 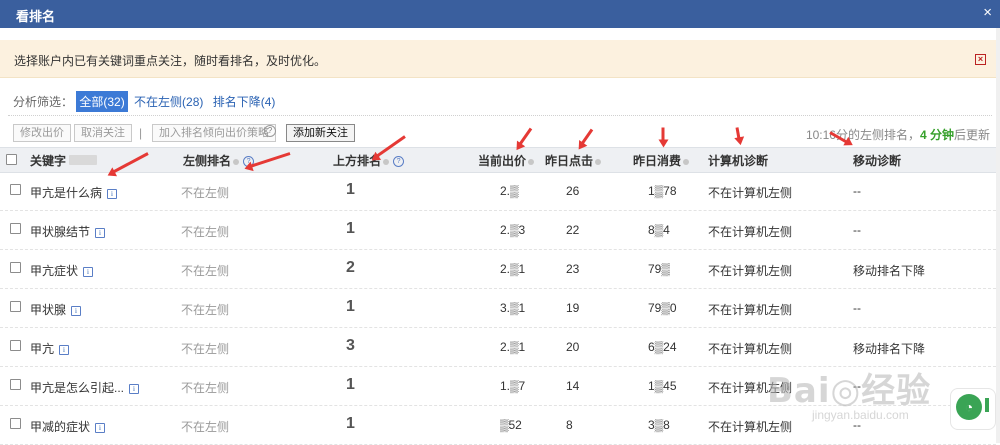 I want to click on floating-wifi-widget: ◔, so click(x=973, y=409).